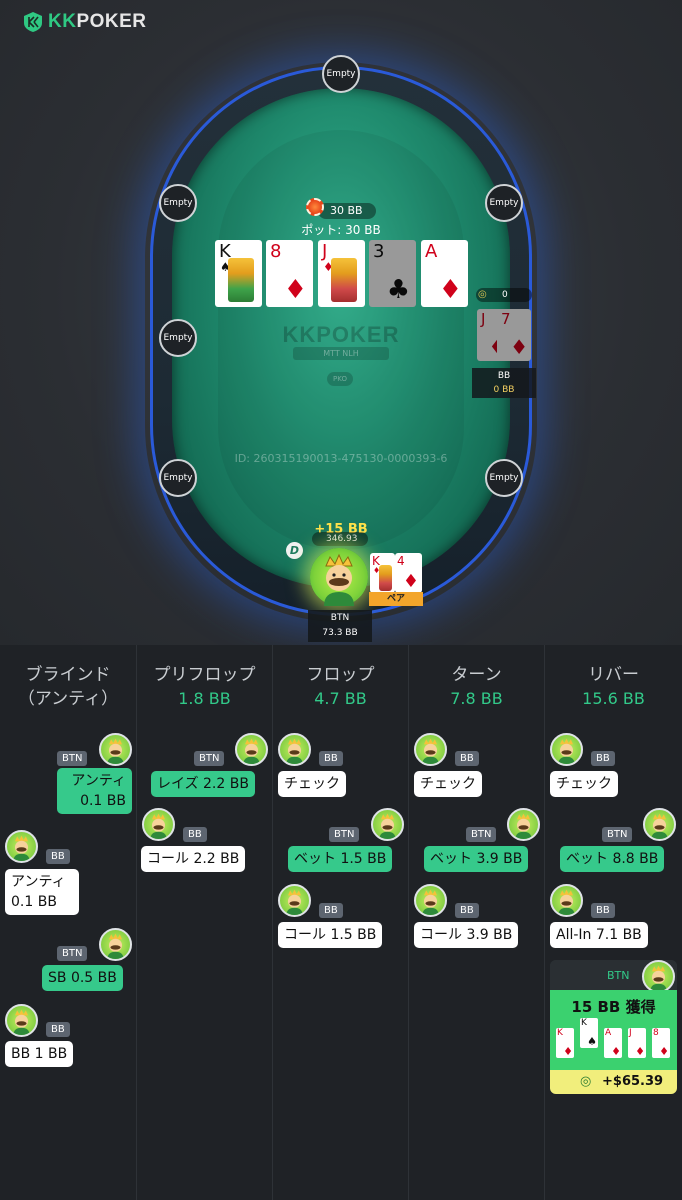 Image resolution: width=682 pixels, height=1200 pixels. I want to click on logo-kk: KK, so click(62, 21).